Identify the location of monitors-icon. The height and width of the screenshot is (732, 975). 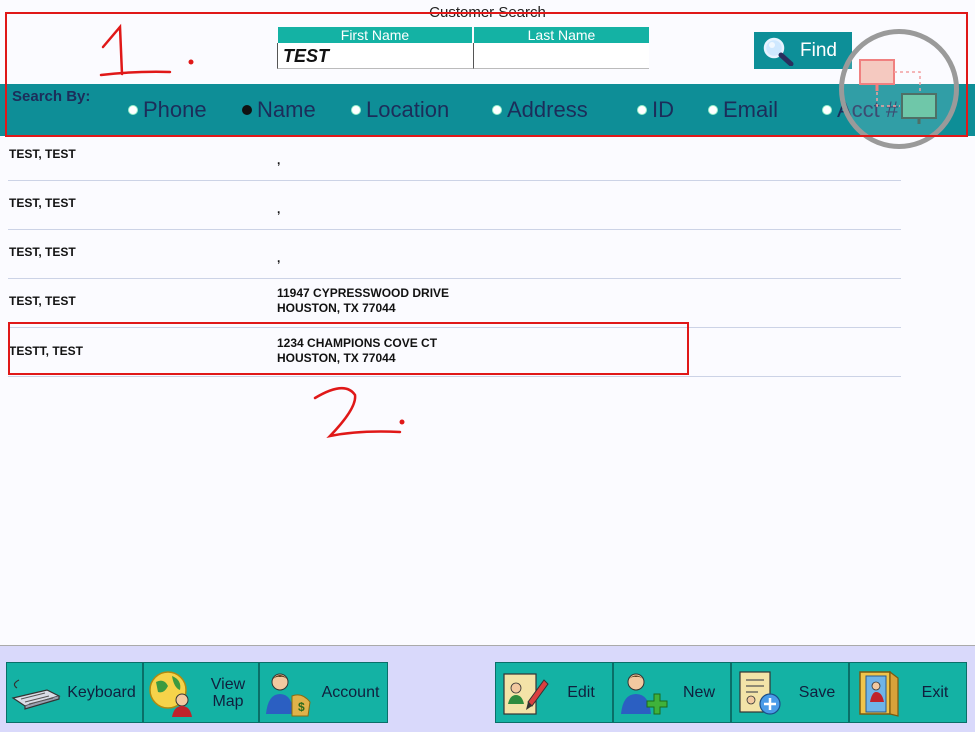
(898, 91).